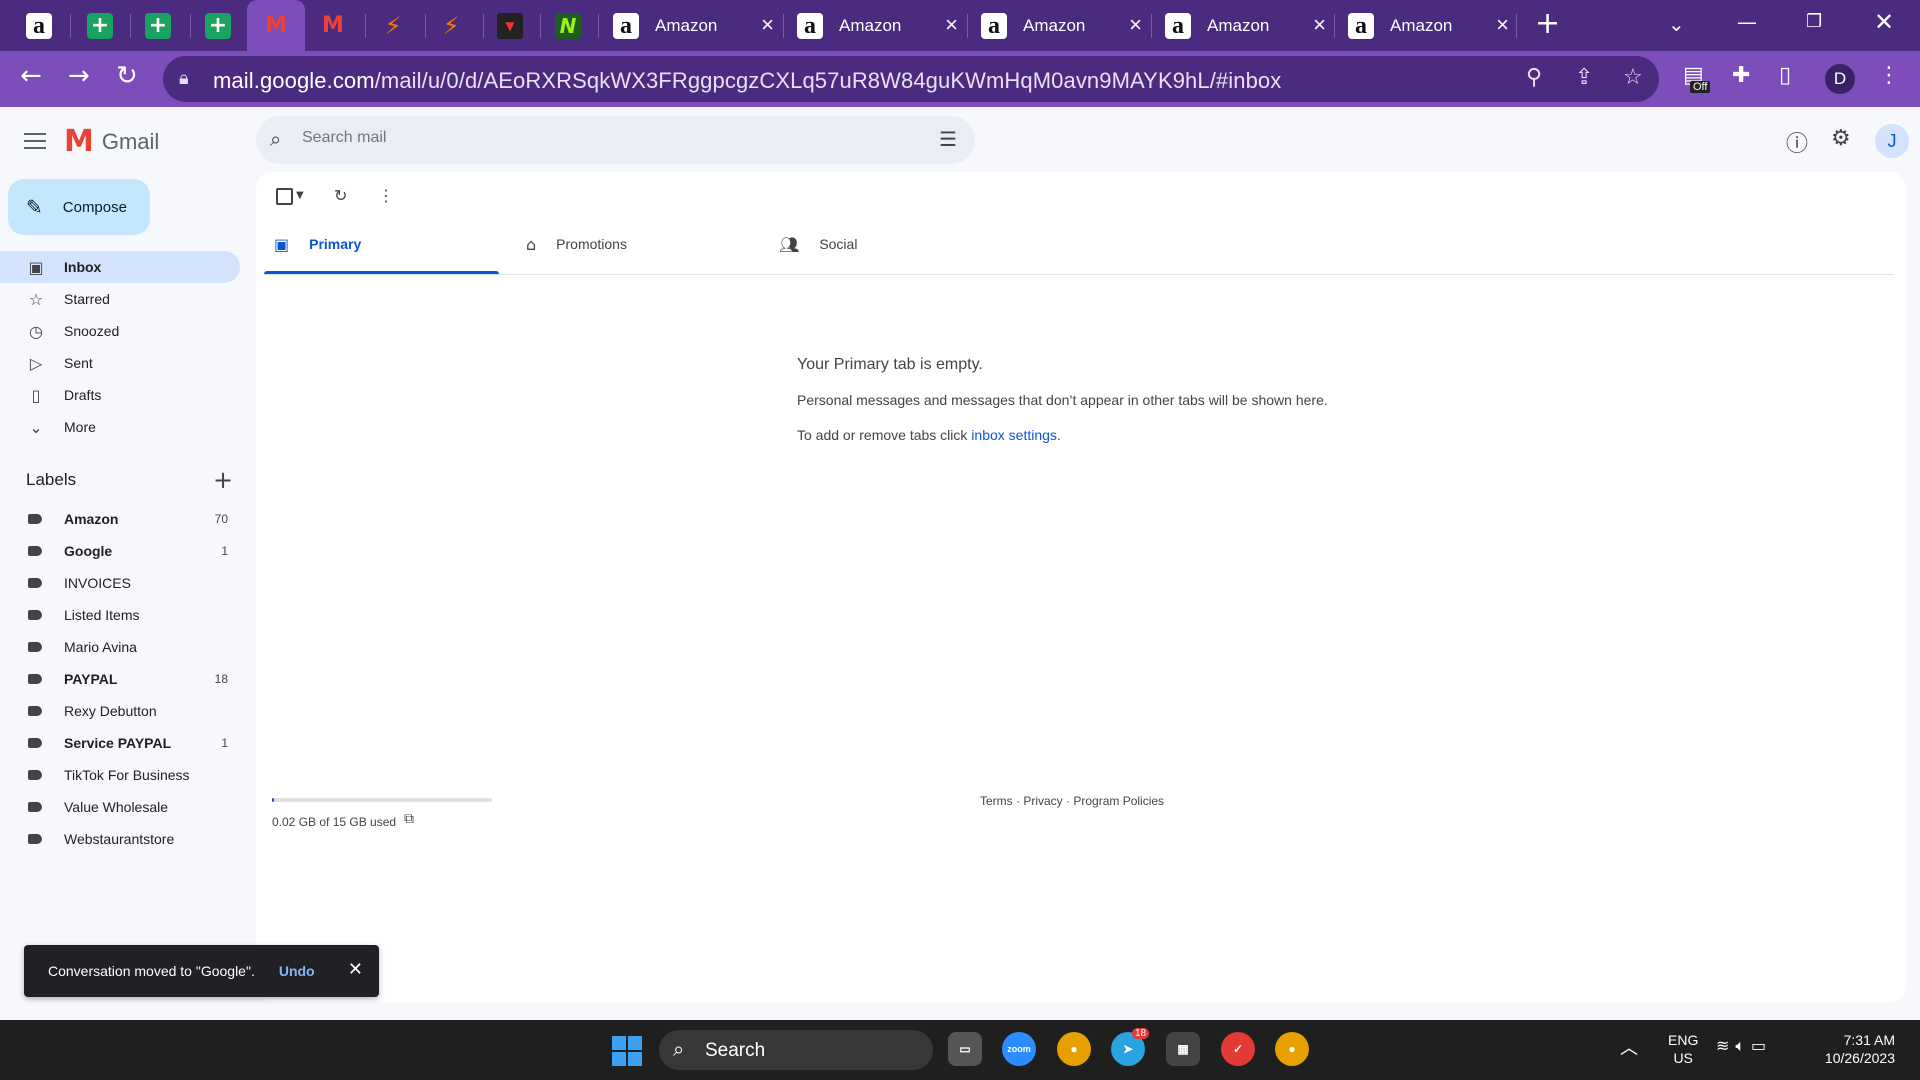  I want to click on label-item-service-paypal: Service PAYPAL 1, so click(120, 743).